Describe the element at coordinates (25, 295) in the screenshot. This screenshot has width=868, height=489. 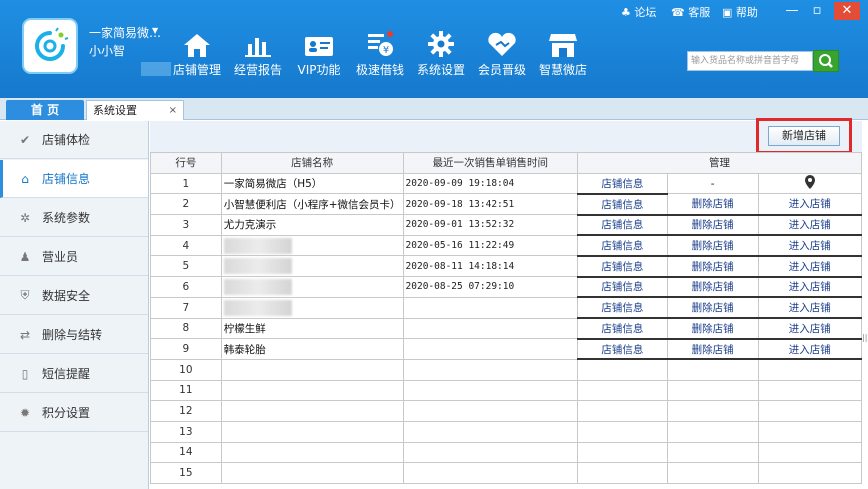
I see `shield-icon: ⛨` at that location.